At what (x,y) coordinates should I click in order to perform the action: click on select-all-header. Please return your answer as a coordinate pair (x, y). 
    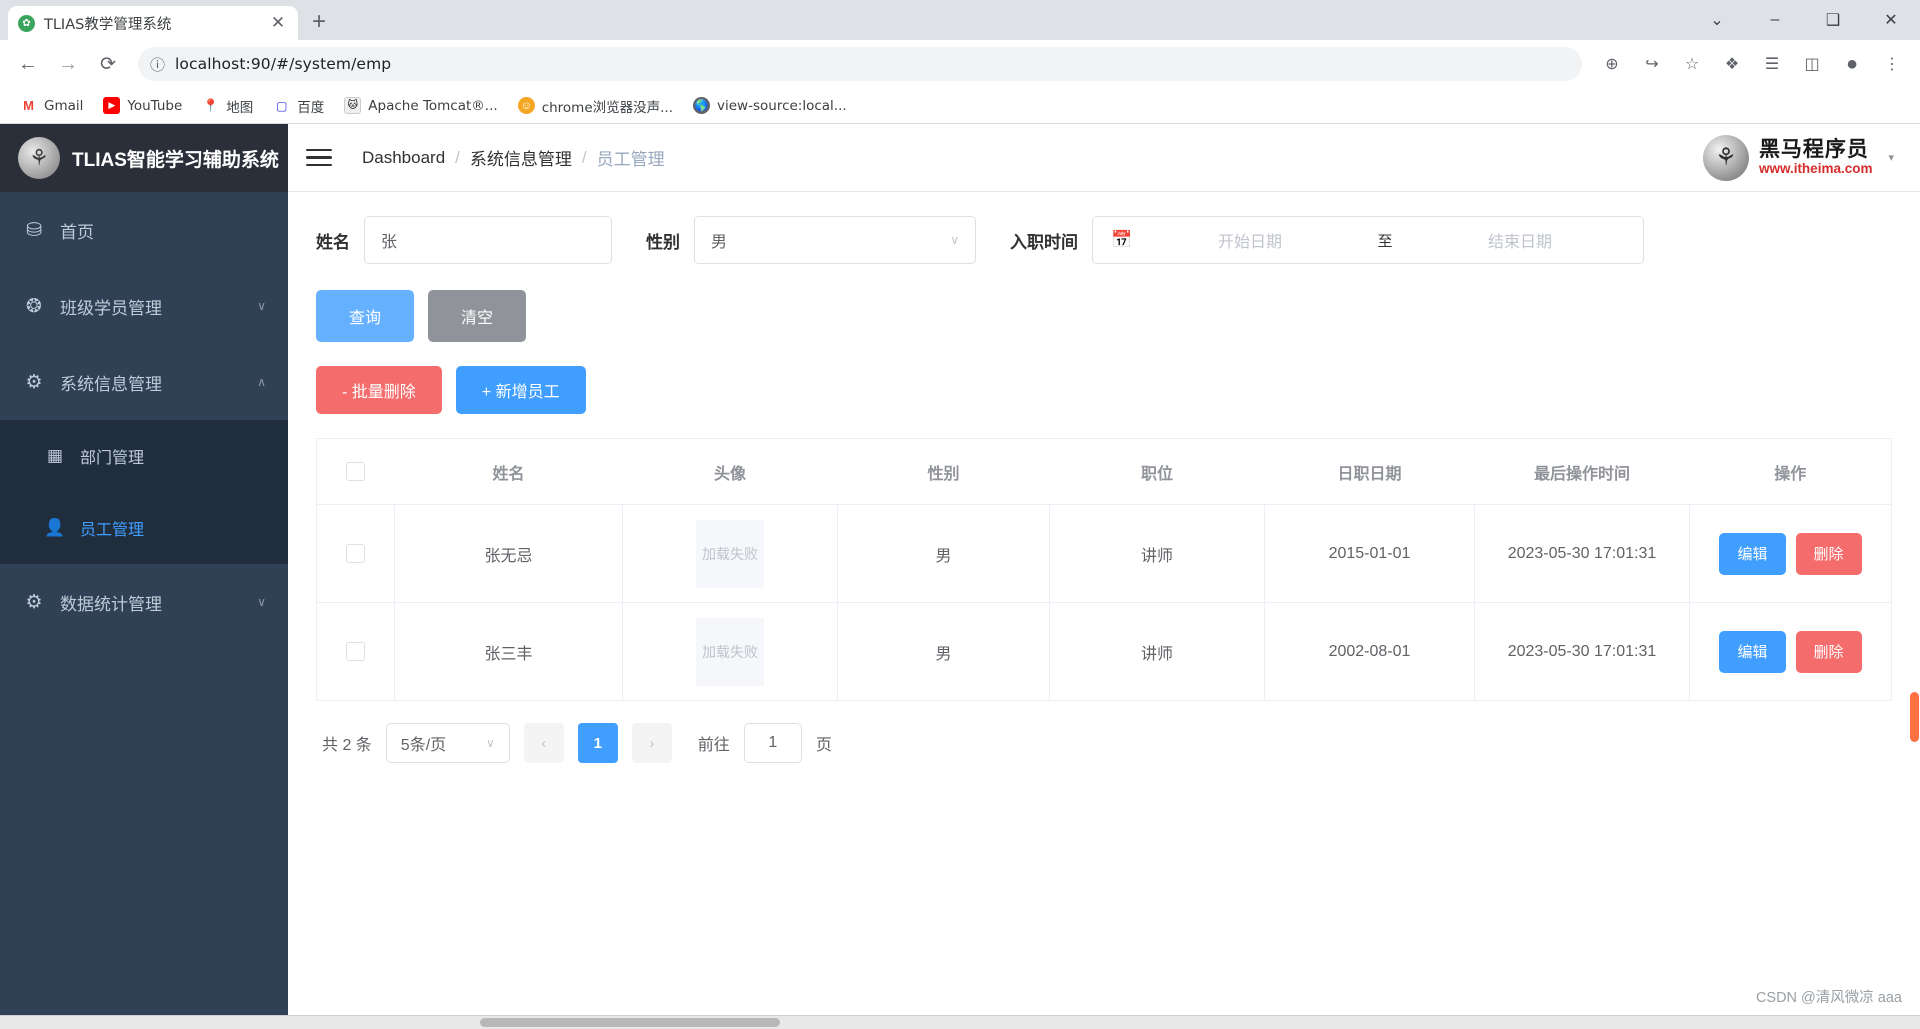
    Looking at the image, I should click on (355, 471).